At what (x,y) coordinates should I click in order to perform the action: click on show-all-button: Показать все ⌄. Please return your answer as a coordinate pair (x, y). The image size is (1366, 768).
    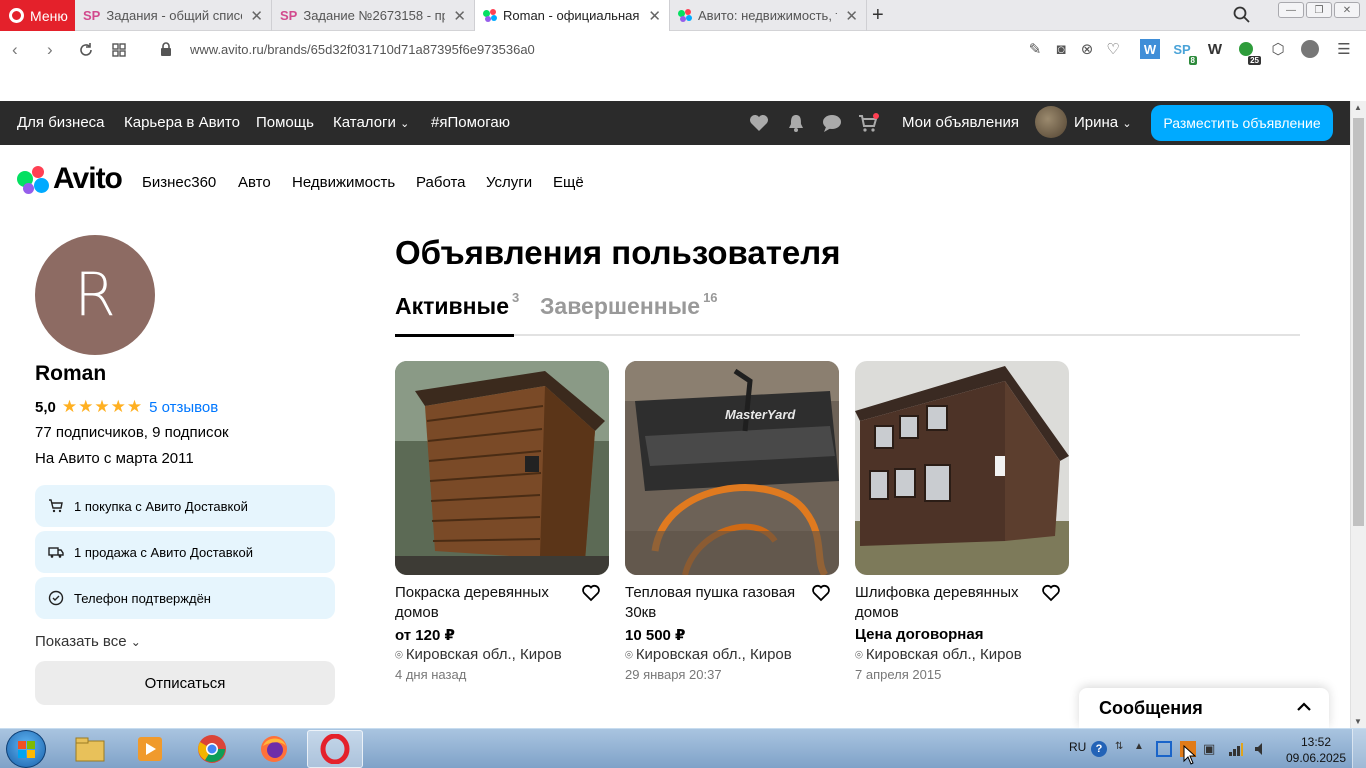
    Looking at the image, I should click on (88, 641).